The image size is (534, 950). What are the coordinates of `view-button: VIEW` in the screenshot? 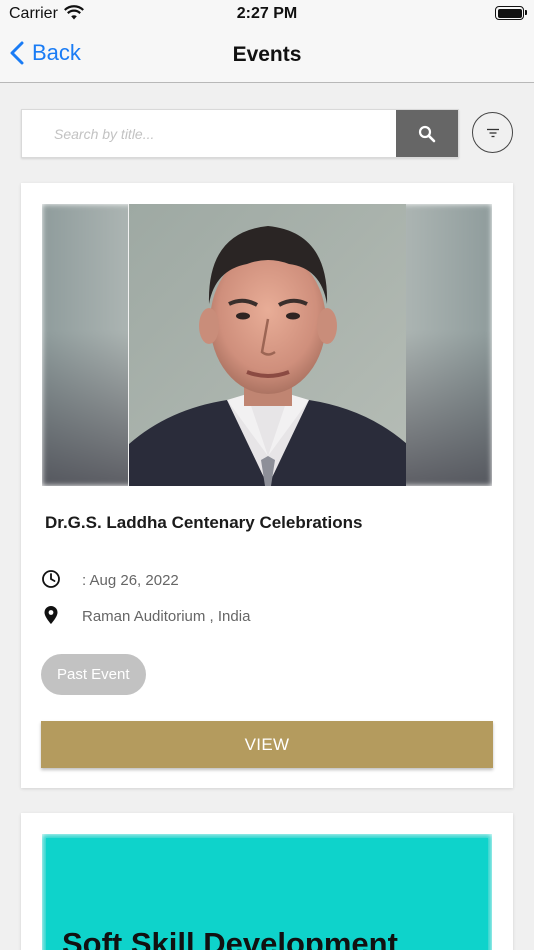 It's located at (267, 744).